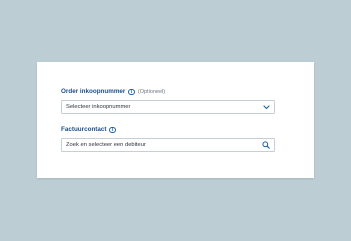 The height and width of the screenshot is (241, 351). Describe the element at coordinates (98, 107) in the screenshot. I see `order-number-select-value: Selecteer inkoopnummer` at that location.